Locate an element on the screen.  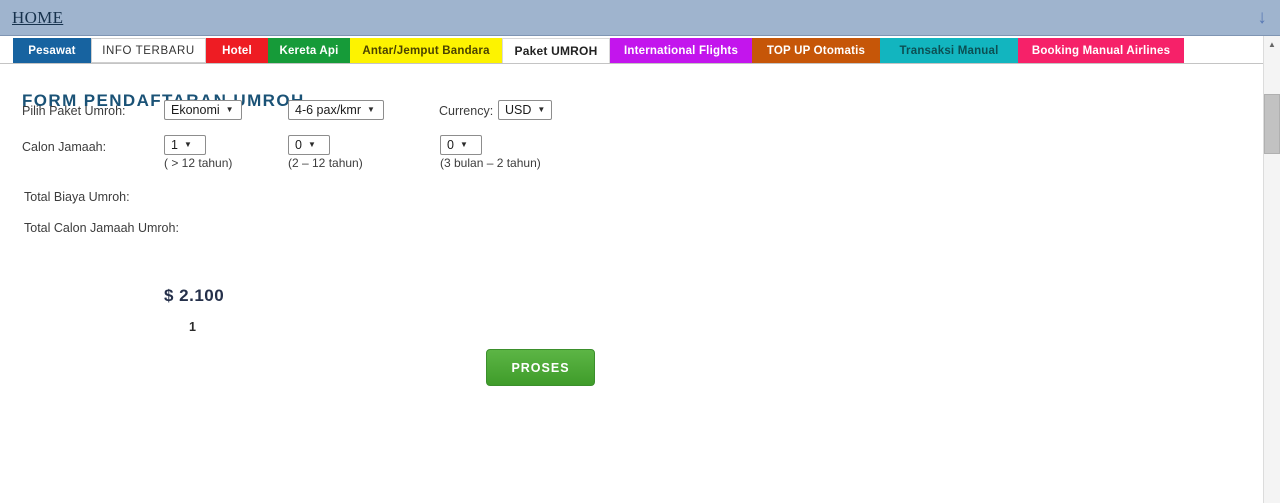
total-biaya-value: $ 2.100 is located at coordinates (194, 295).